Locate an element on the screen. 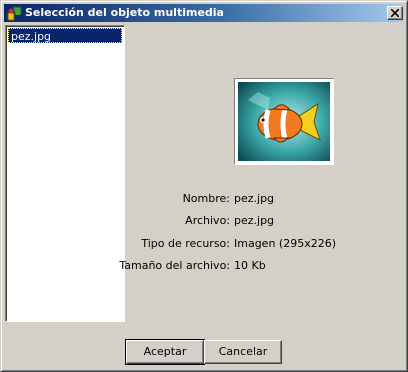 The width and height of the screenshot is (408, 372). window-title: Selección del objeto multimedia is located at coordinates (124, 12).